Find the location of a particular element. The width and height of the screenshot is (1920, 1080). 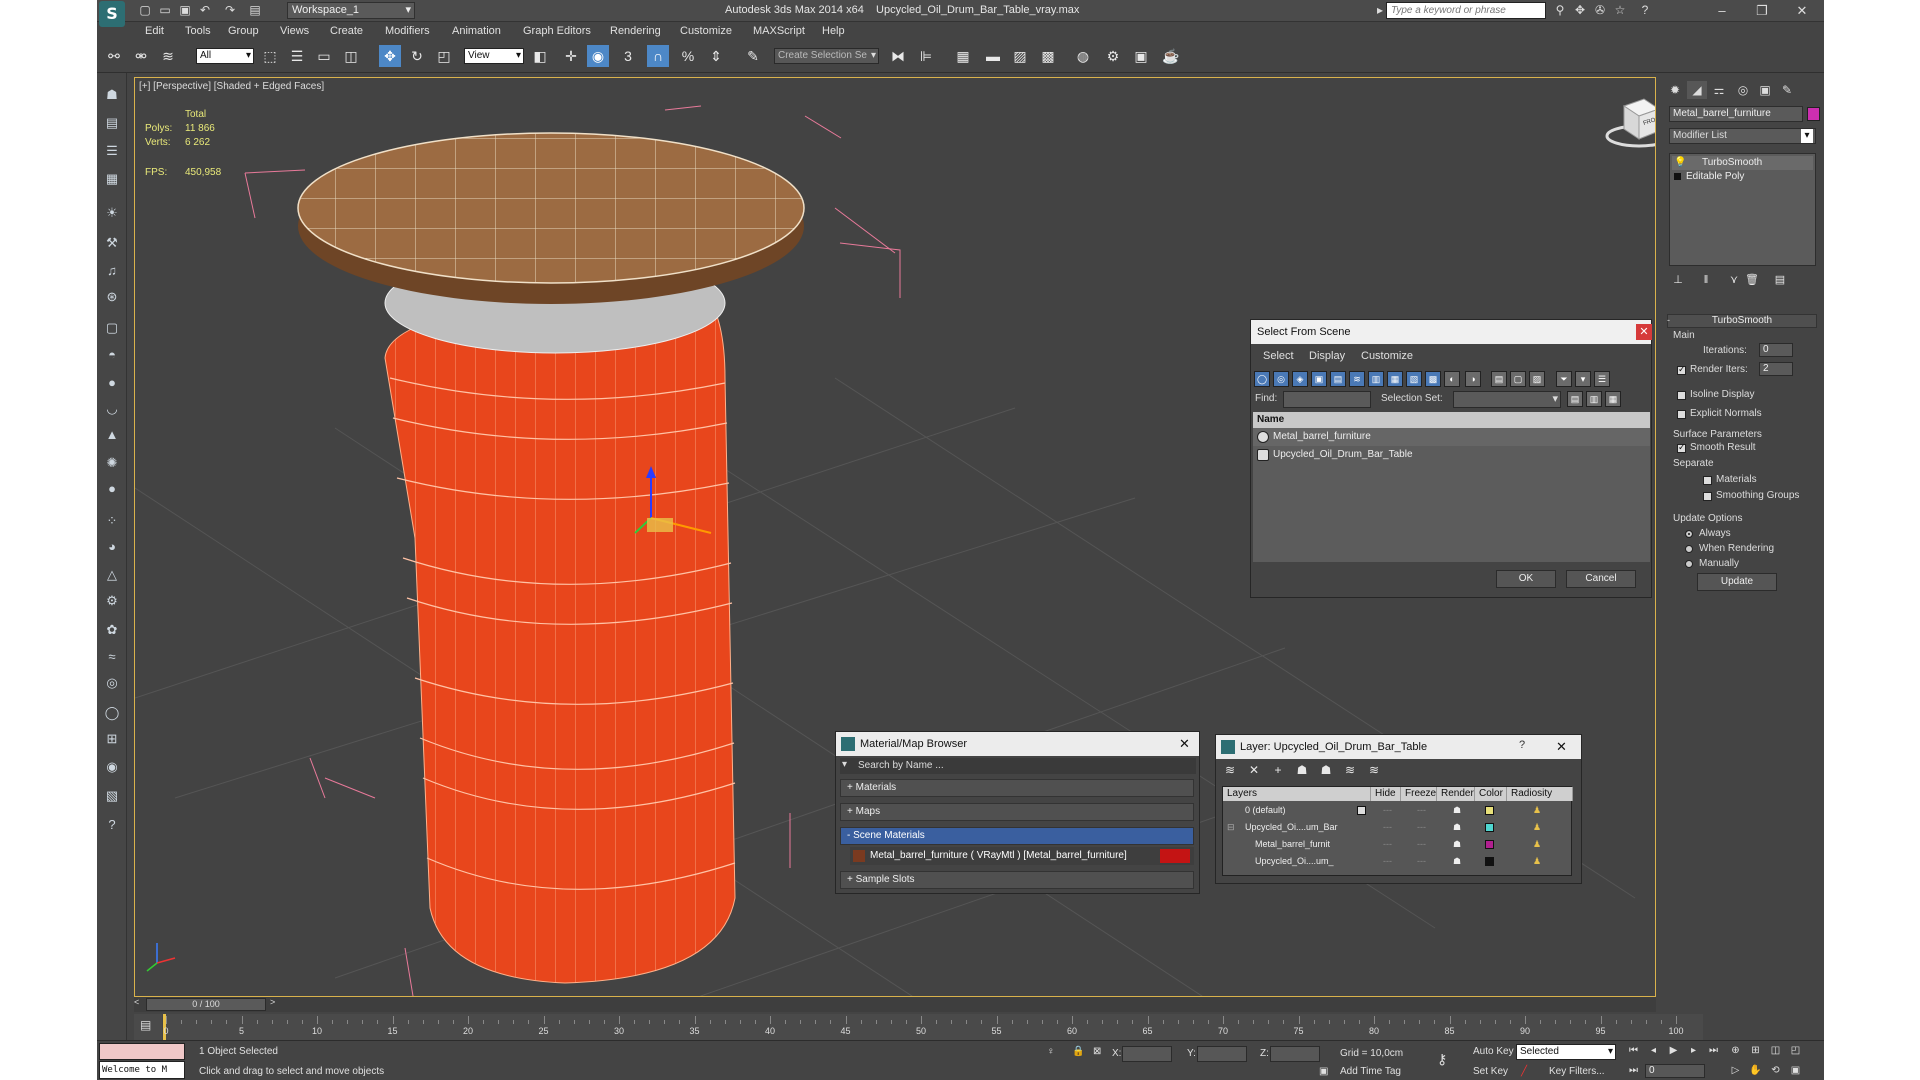

y-coordinate-field is located at coordinates (1222, 1054).